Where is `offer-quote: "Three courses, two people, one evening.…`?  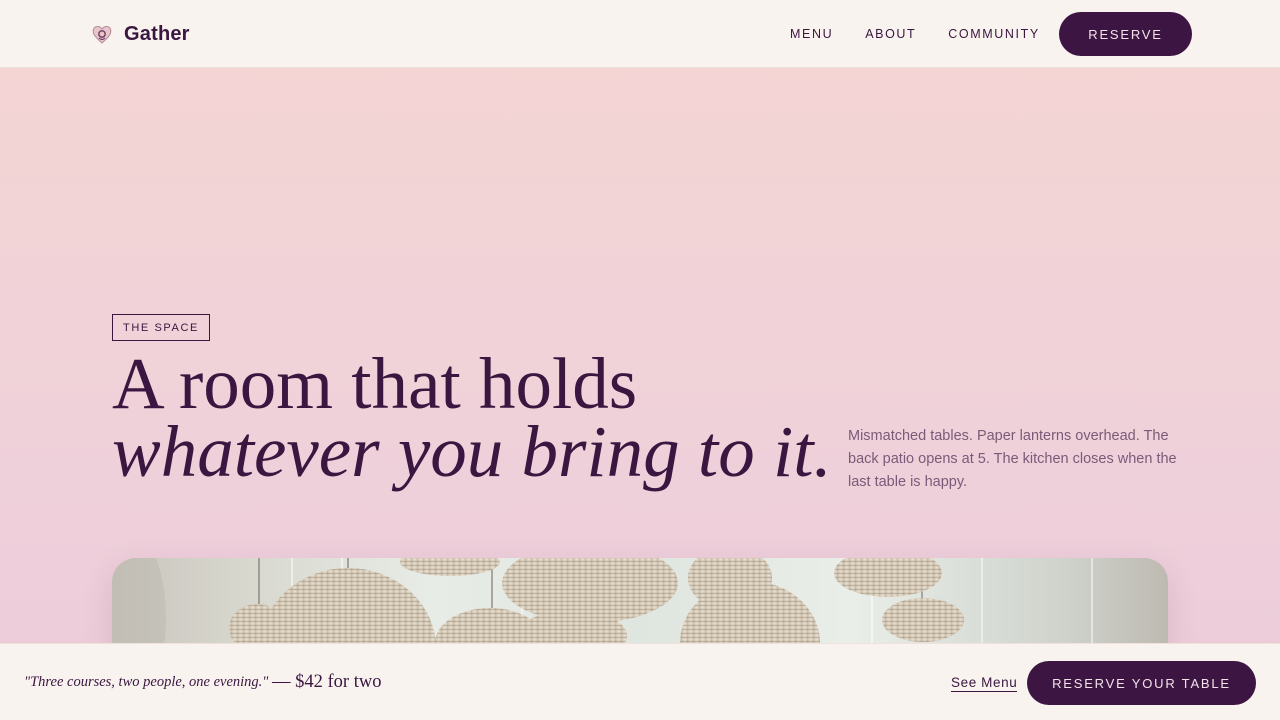 offer-quote: "Three courses, two people, one evening.… is located at coordinates (146, 682).